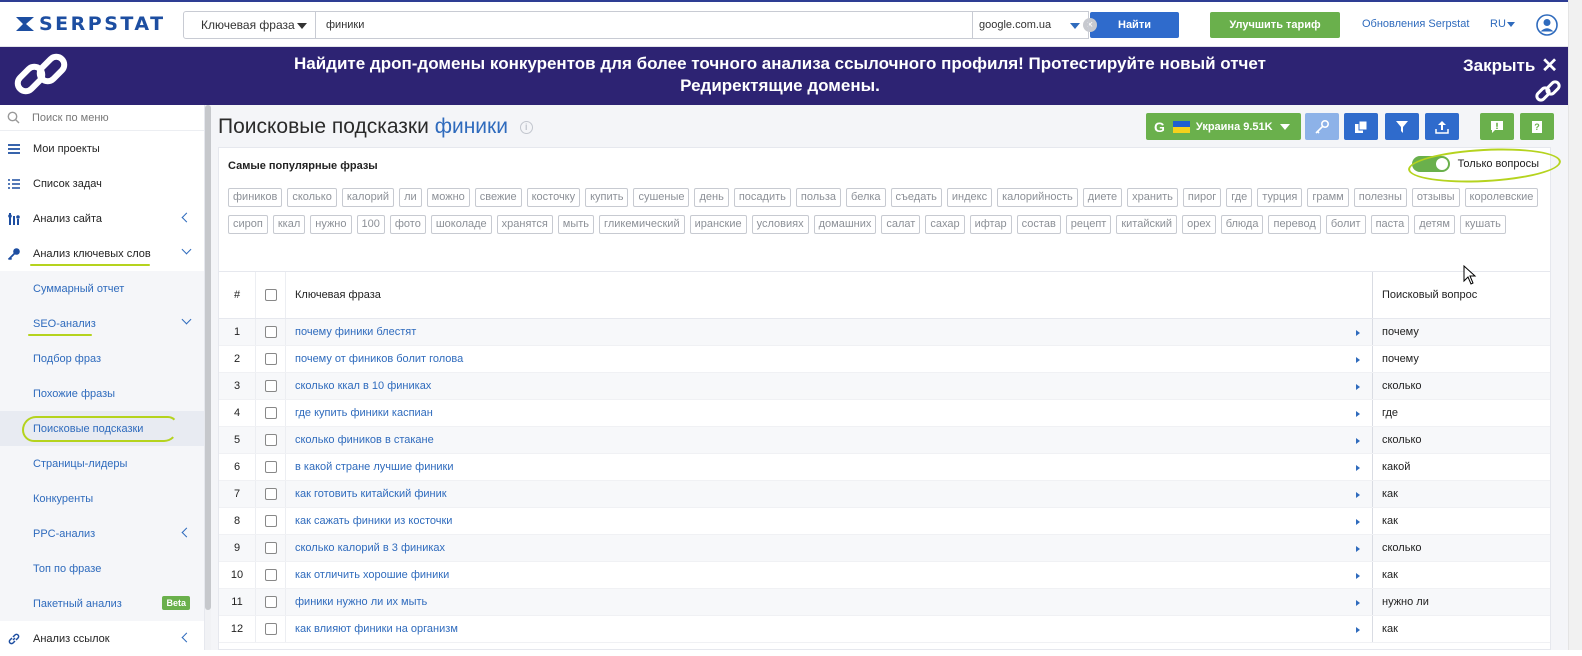 This screenshot has height=656, width=1582. I want to click on sidebar-item-batch-analysis: Пакетный анализ Beta, so click(102, 603).